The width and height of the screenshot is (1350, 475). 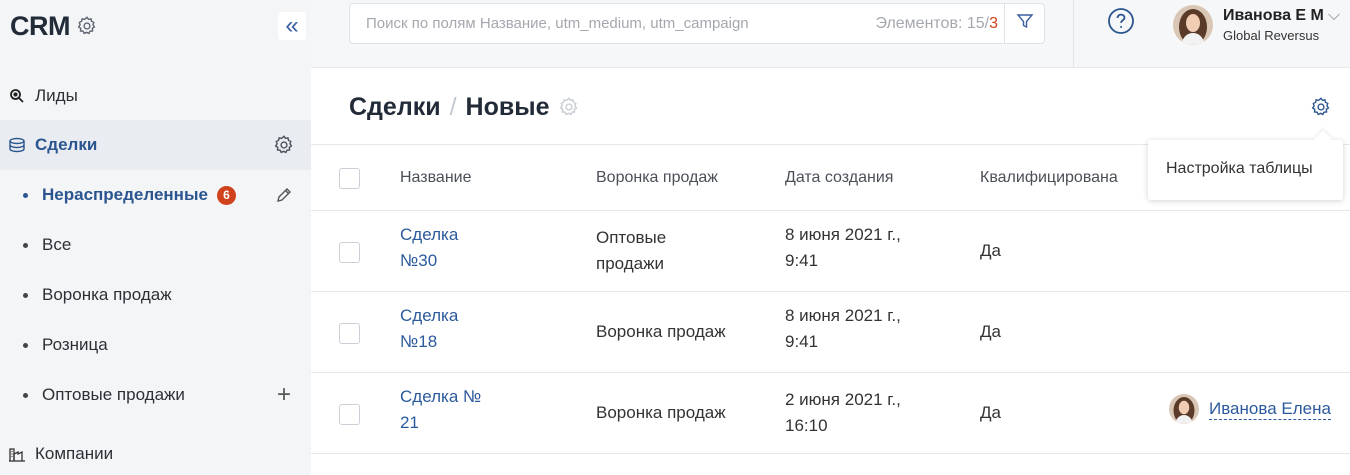 What do you see at coordinates (429, 248) in the screenshot?
I see `deal-name-link: Сделка №30` at bounding box center [429, 248].